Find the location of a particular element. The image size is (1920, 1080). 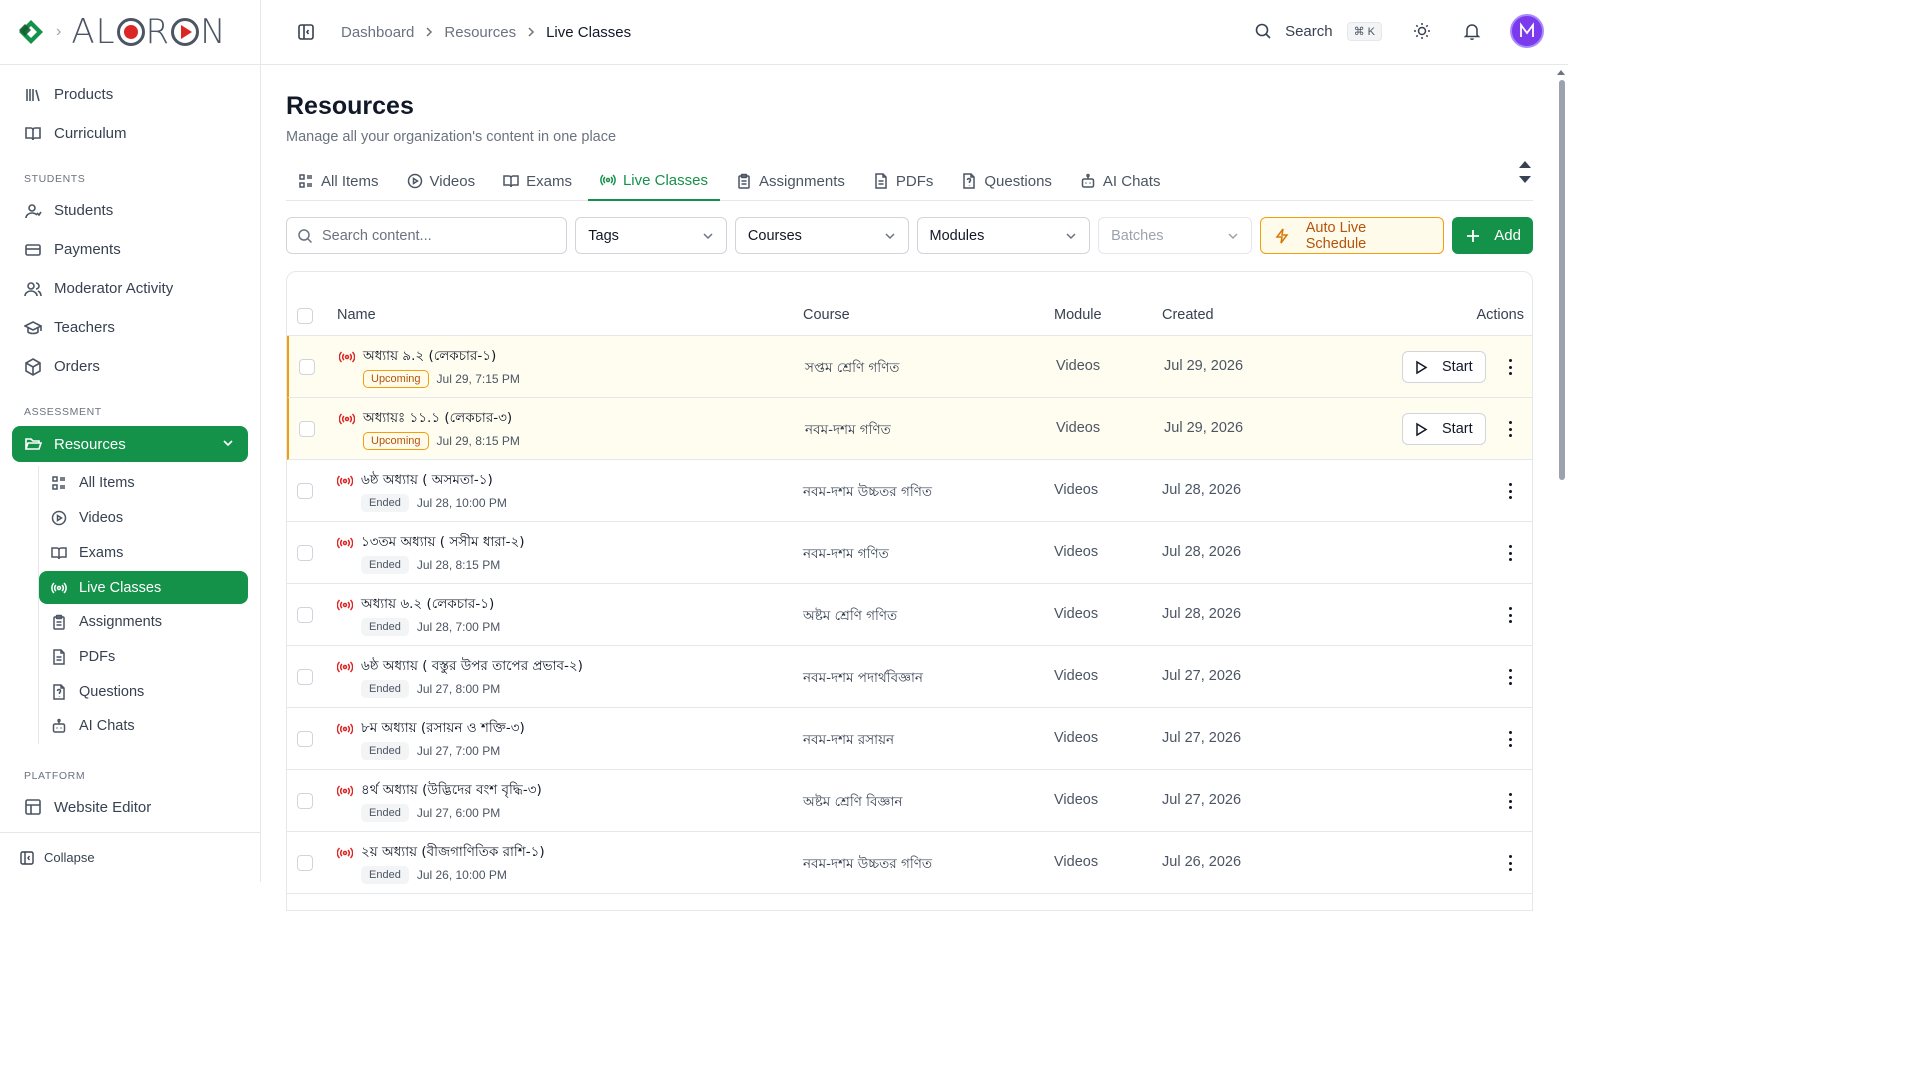

tab-questions: Questions is located at coordinates (1006, 181).